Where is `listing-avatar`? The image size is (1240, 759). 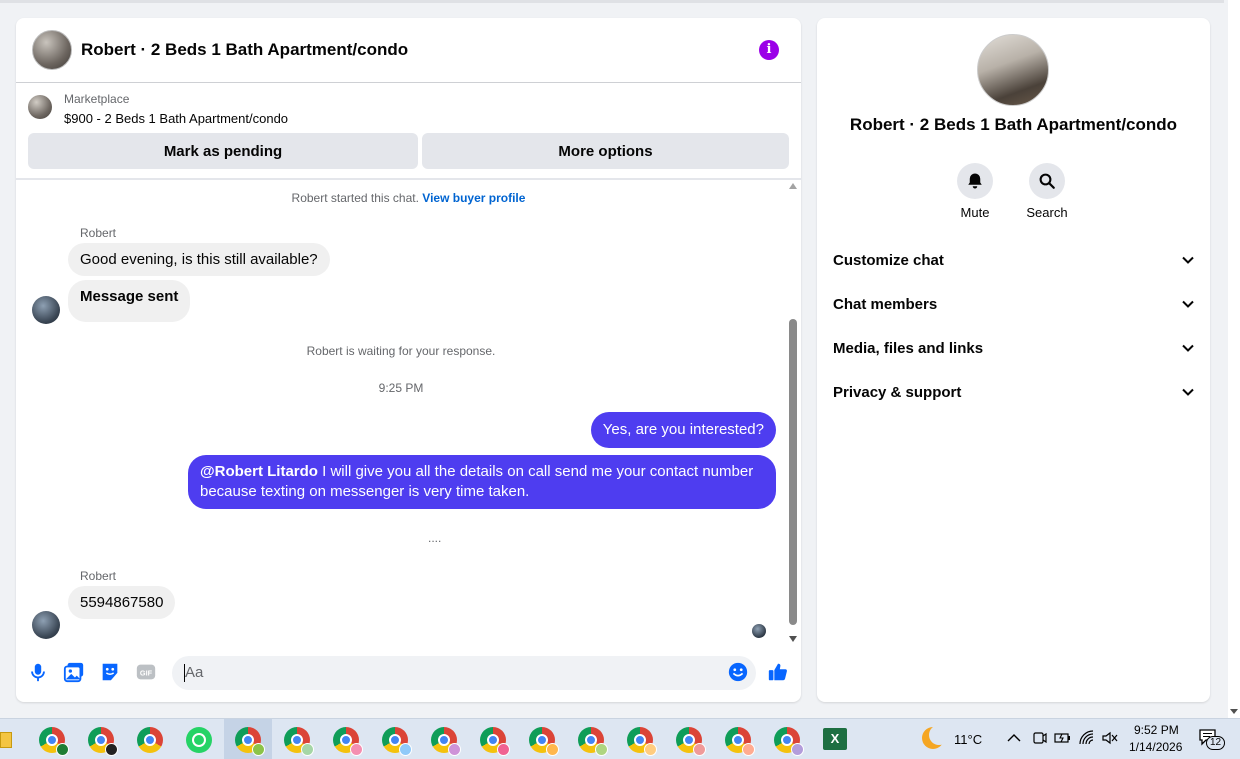 listing-avatar is located at coordinates (52, 50).